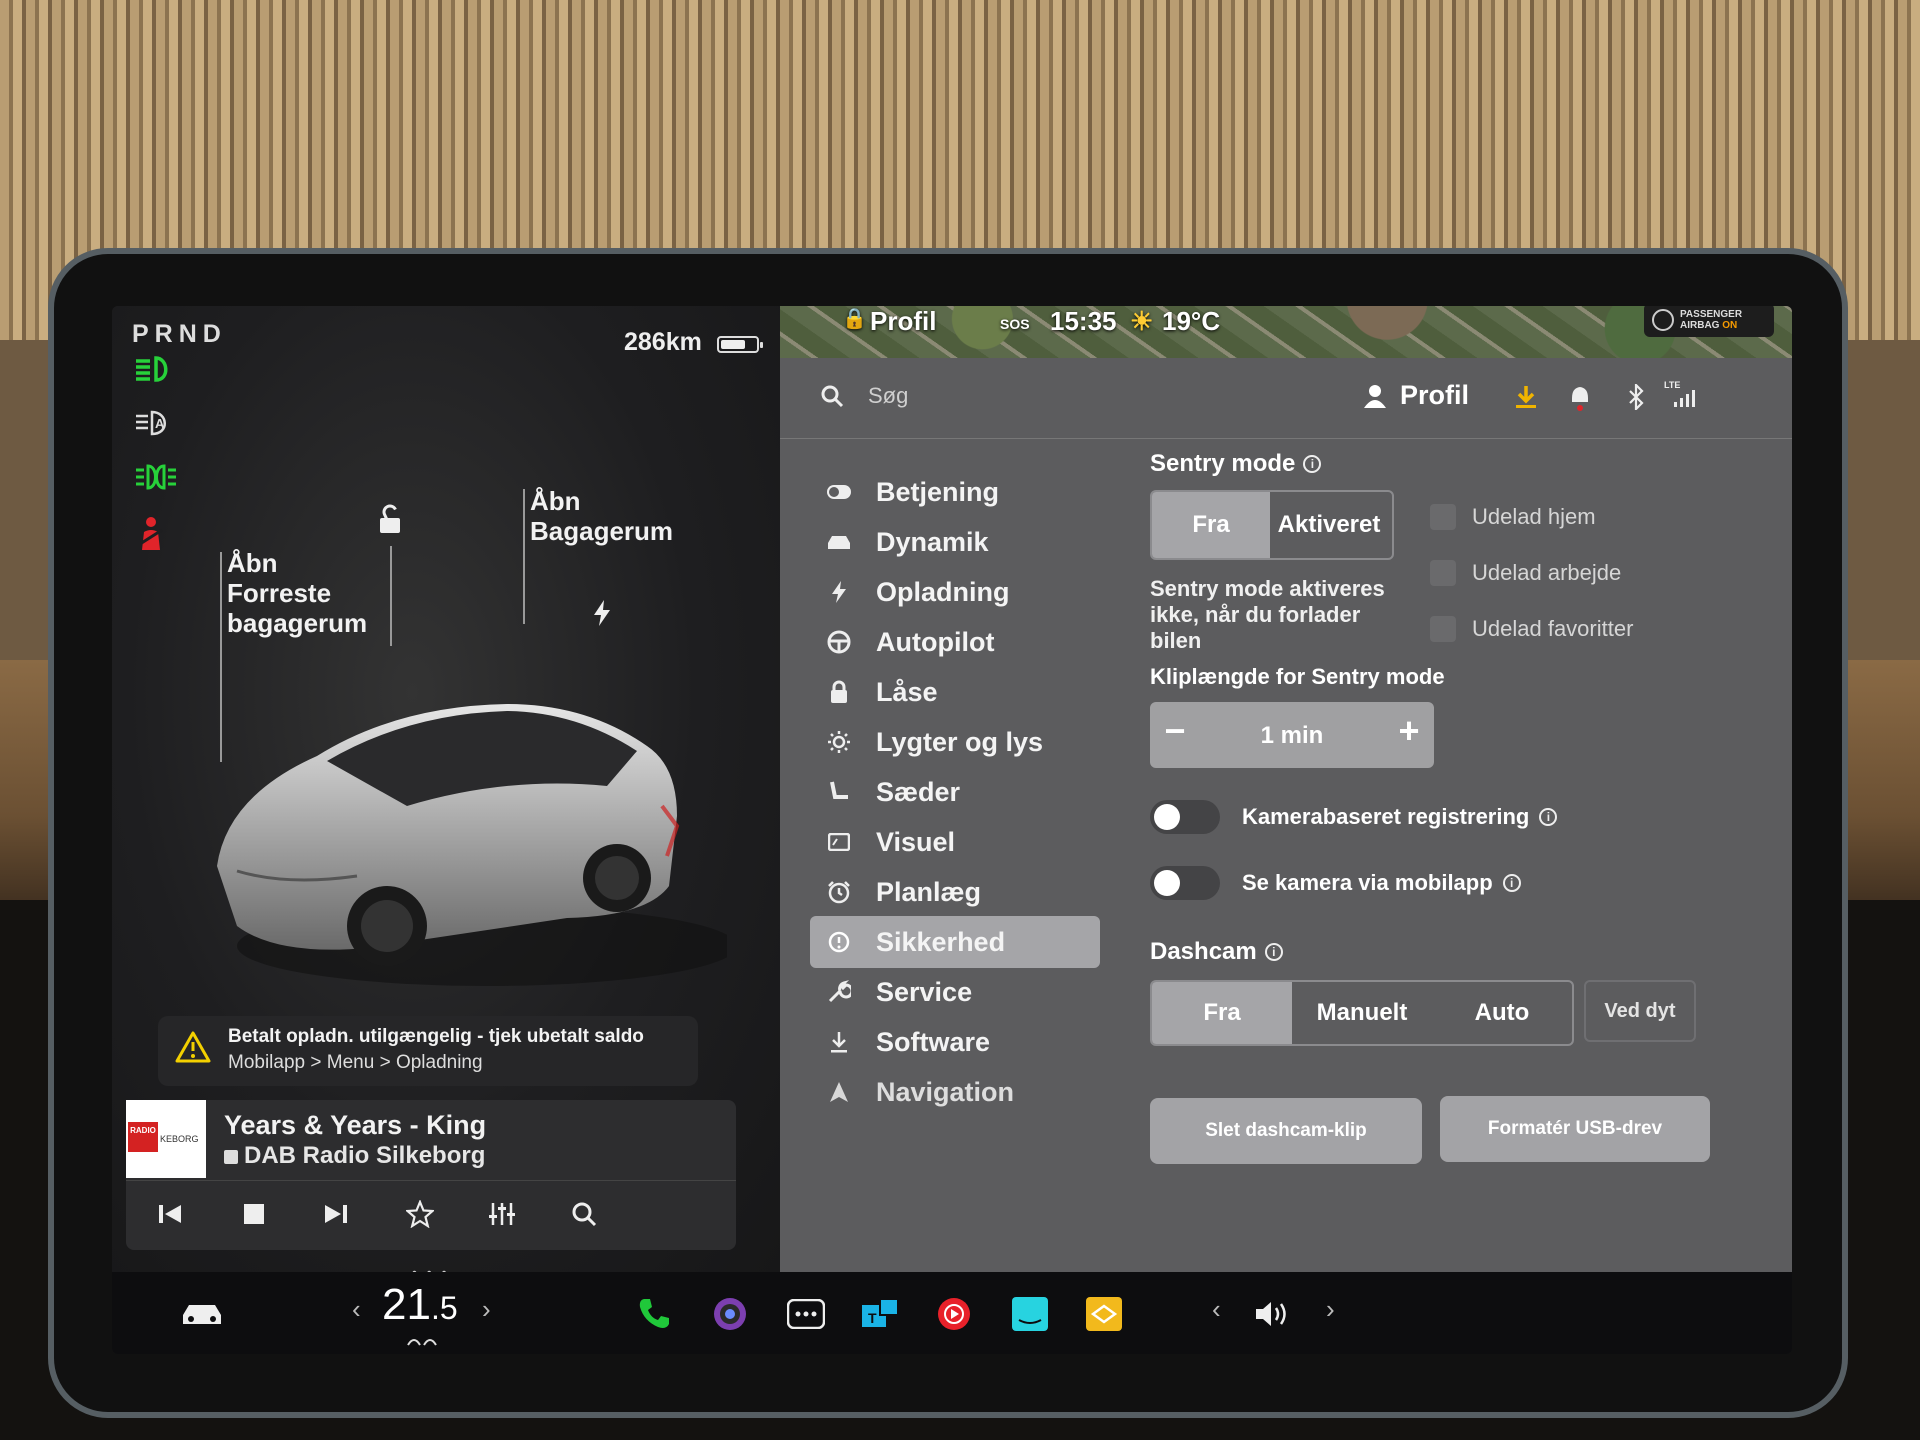  What do you see at coordinates (420, 1214) in the screenshot?
I see `favorite-star-icon` at bounding box center [420, 1214].